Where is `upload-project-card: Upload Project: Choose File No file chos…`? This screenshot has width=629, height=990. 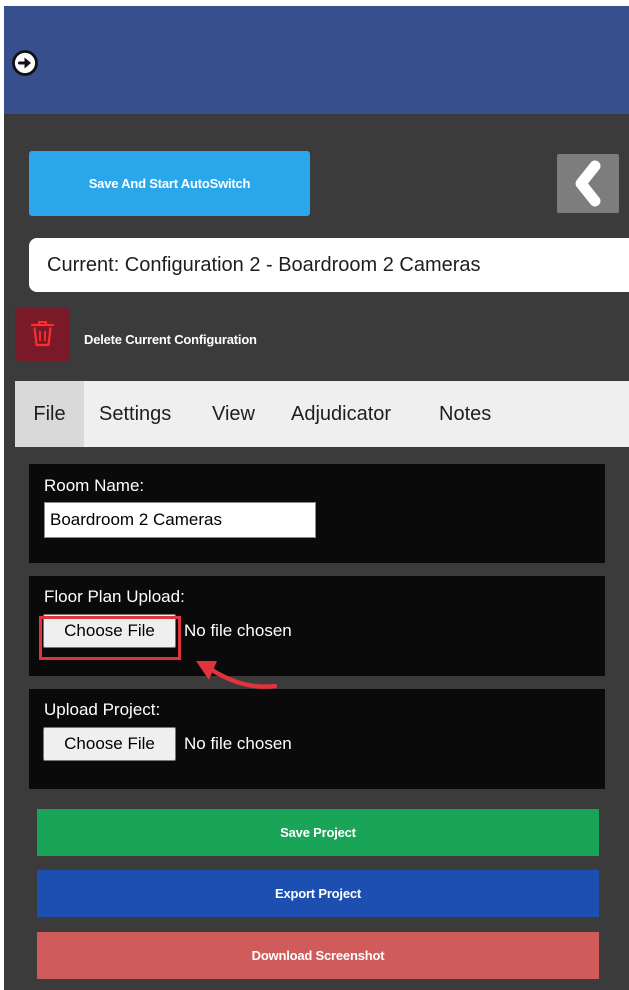
upload-project-card: Upload Project: Choose File No file chos… is located at coordinates (317, 739).